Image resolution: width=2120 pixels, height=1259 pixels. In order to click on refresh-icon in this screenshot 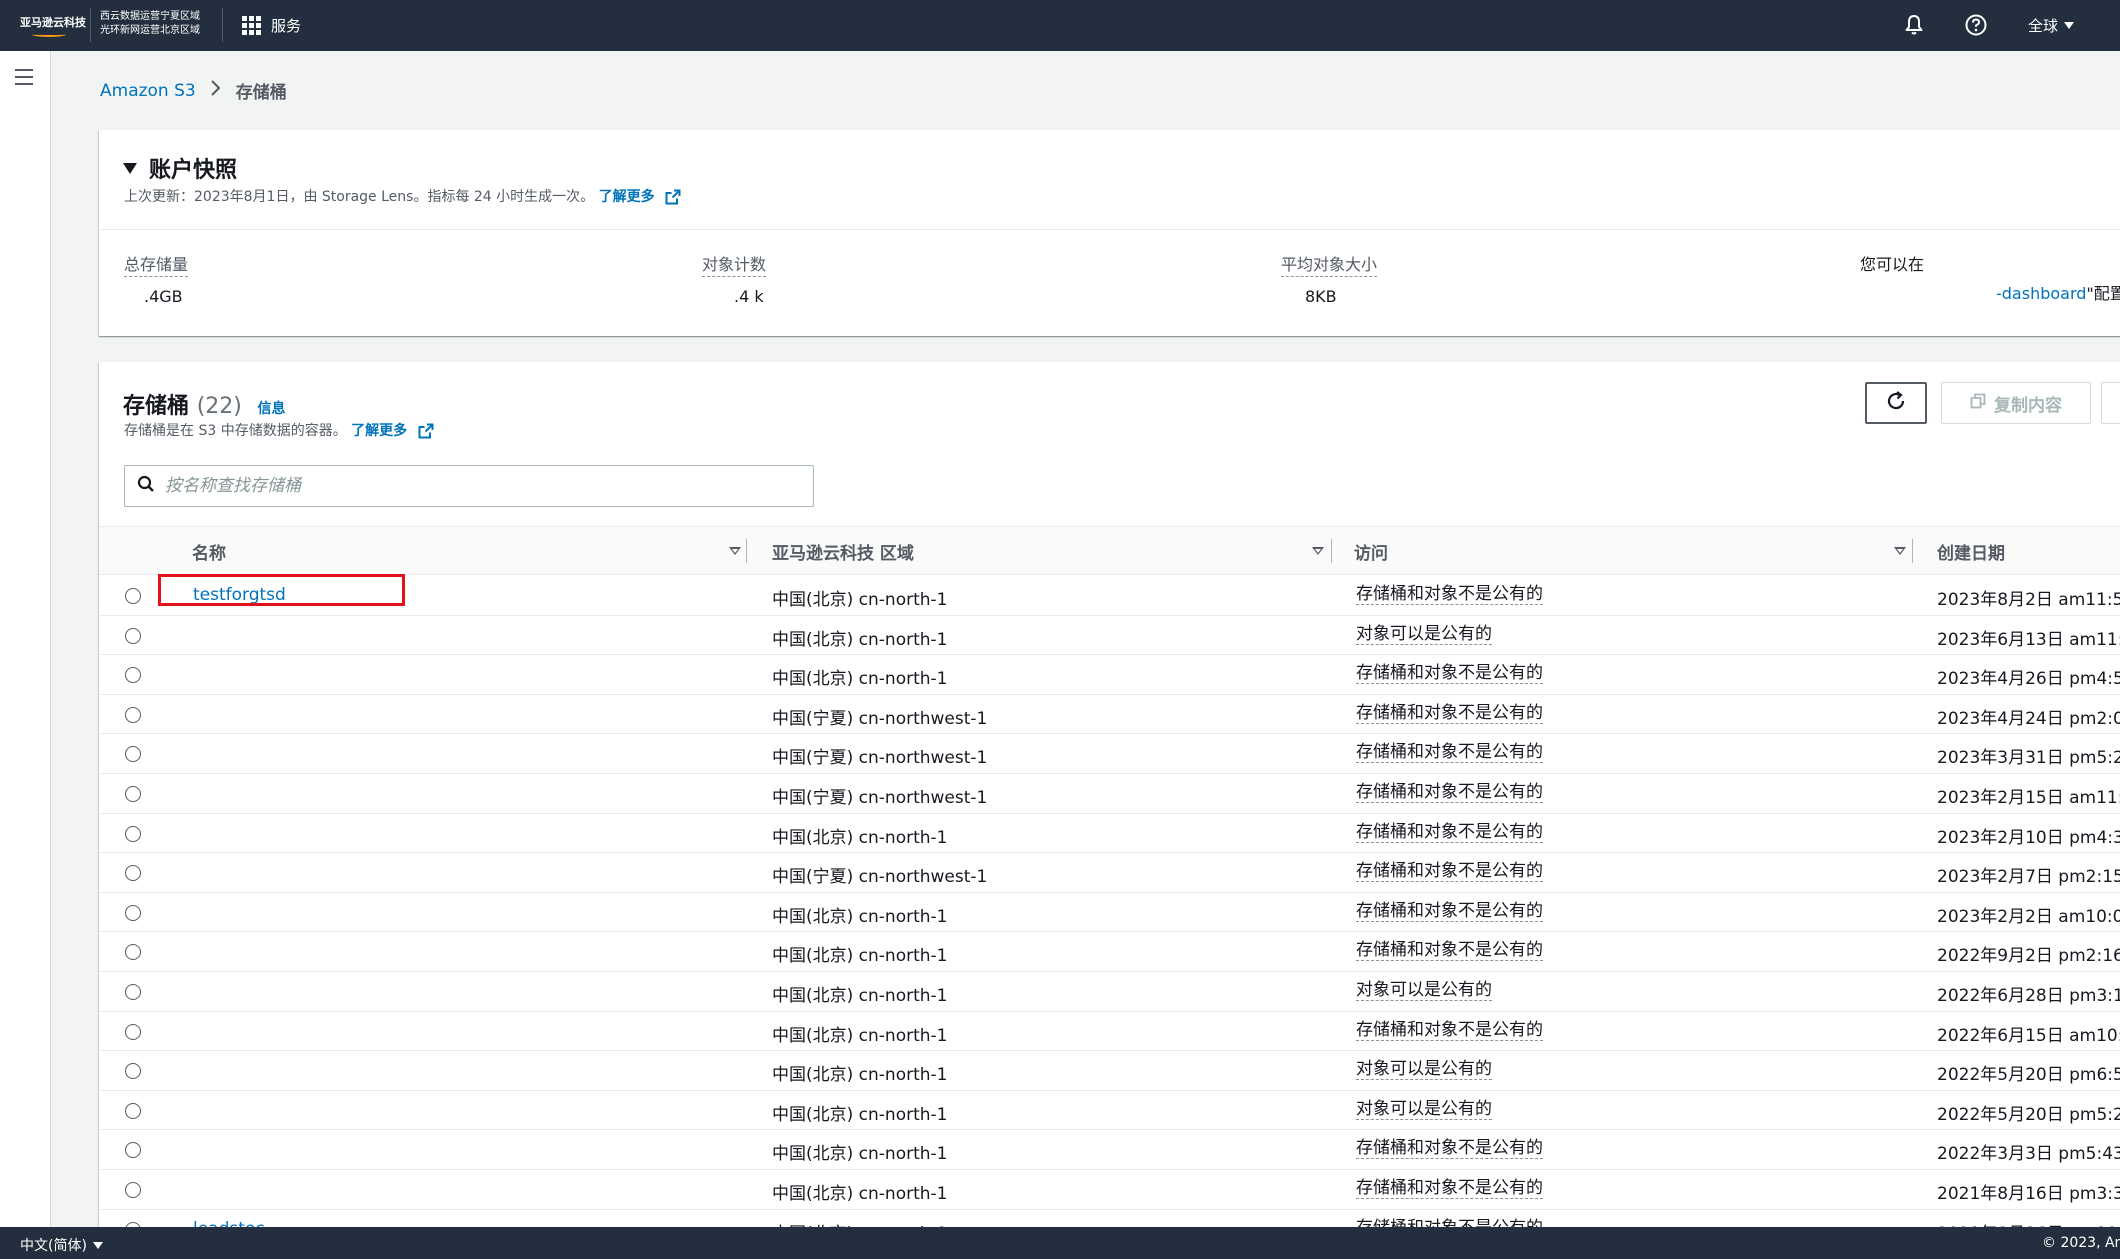, I will do `click(1896, 403)`.